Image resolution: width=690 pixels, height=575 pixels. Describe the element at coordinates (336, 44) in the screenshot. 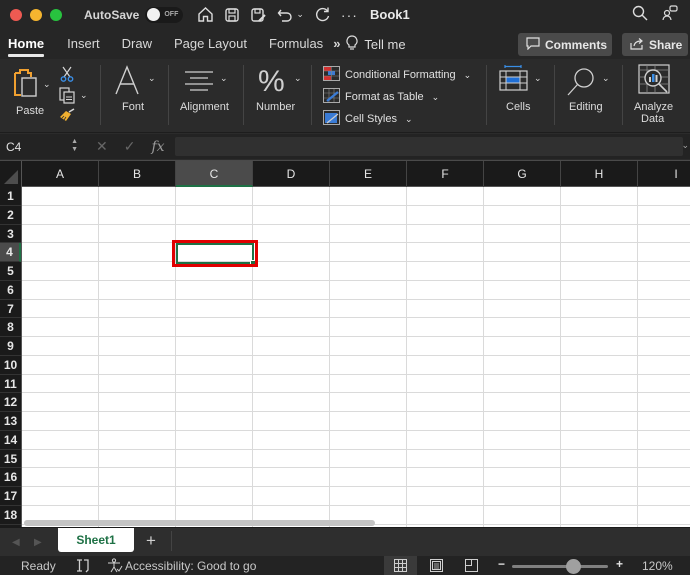

I see `tabs-overflow-button: »` at that location.